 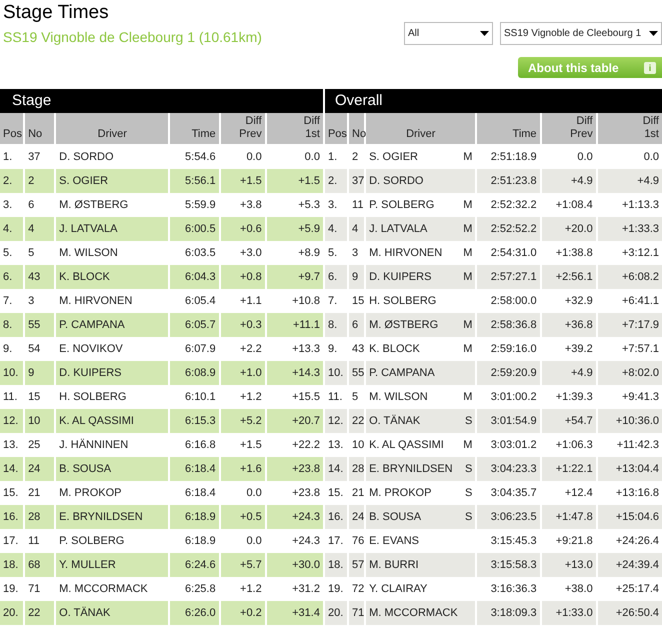 I want to click on table-cell: +26:50.4, so click(x=629, y=613).